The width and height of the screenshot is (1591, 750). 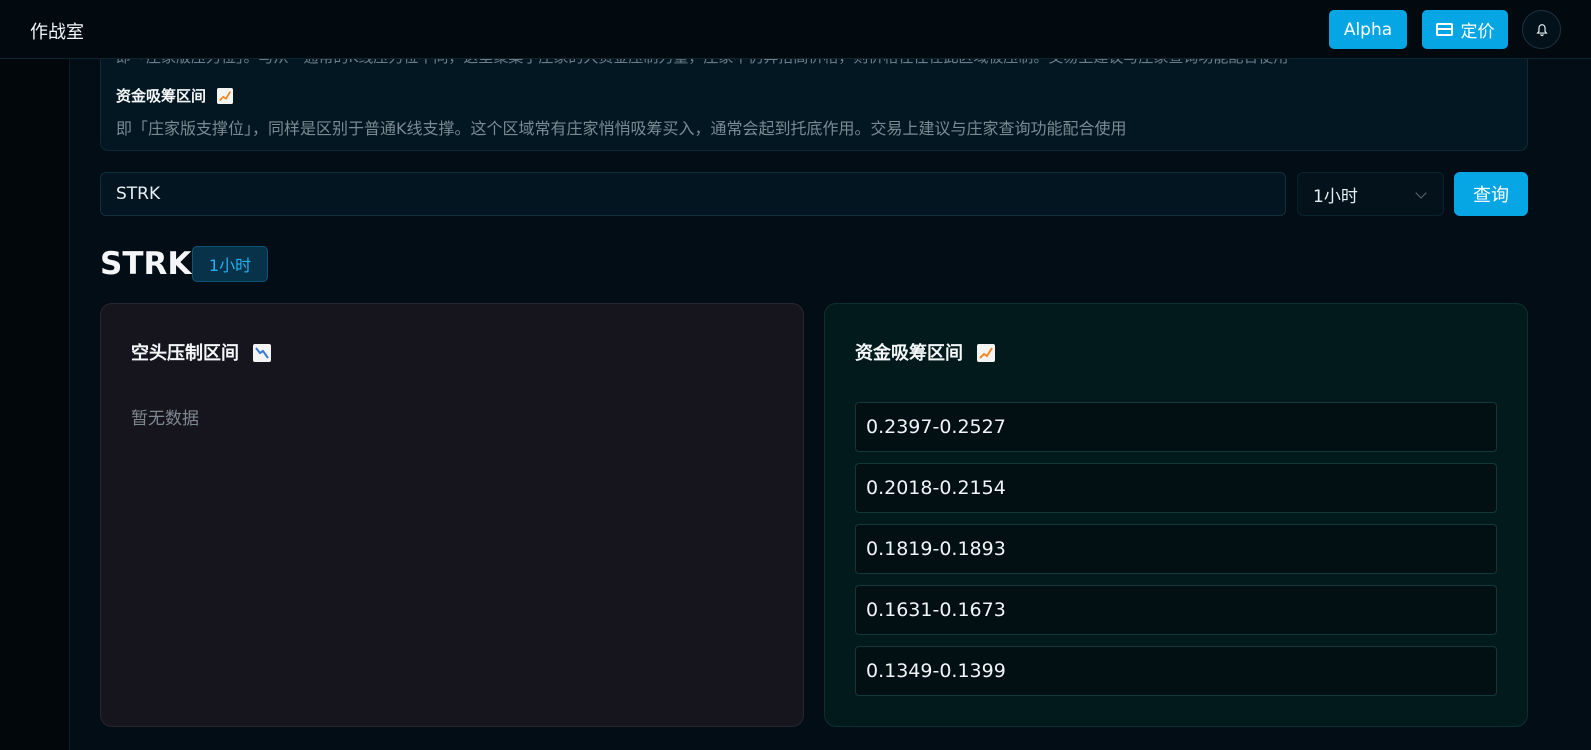 What do you see at coordinates (693, 194) in the screenshot?
I see `symbol-search-input` at bounding box center [693, 194].